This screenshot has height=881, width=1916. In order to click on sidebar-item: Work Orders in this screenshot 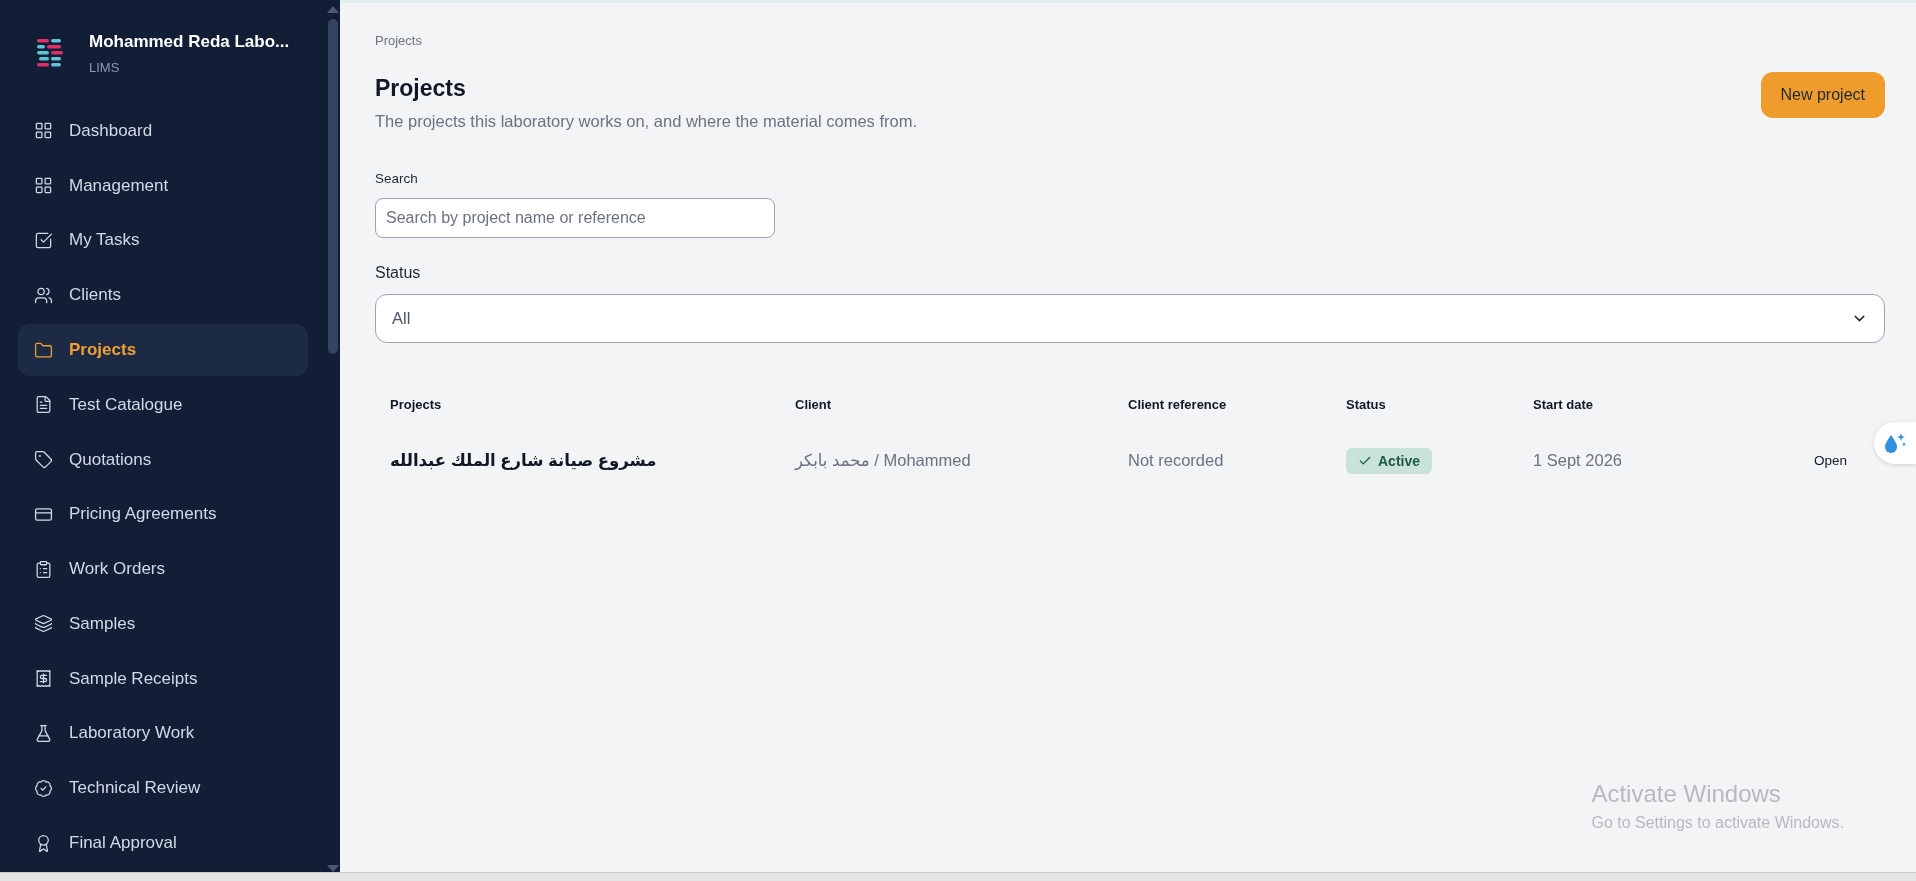, I will do `click(163, 569)`.